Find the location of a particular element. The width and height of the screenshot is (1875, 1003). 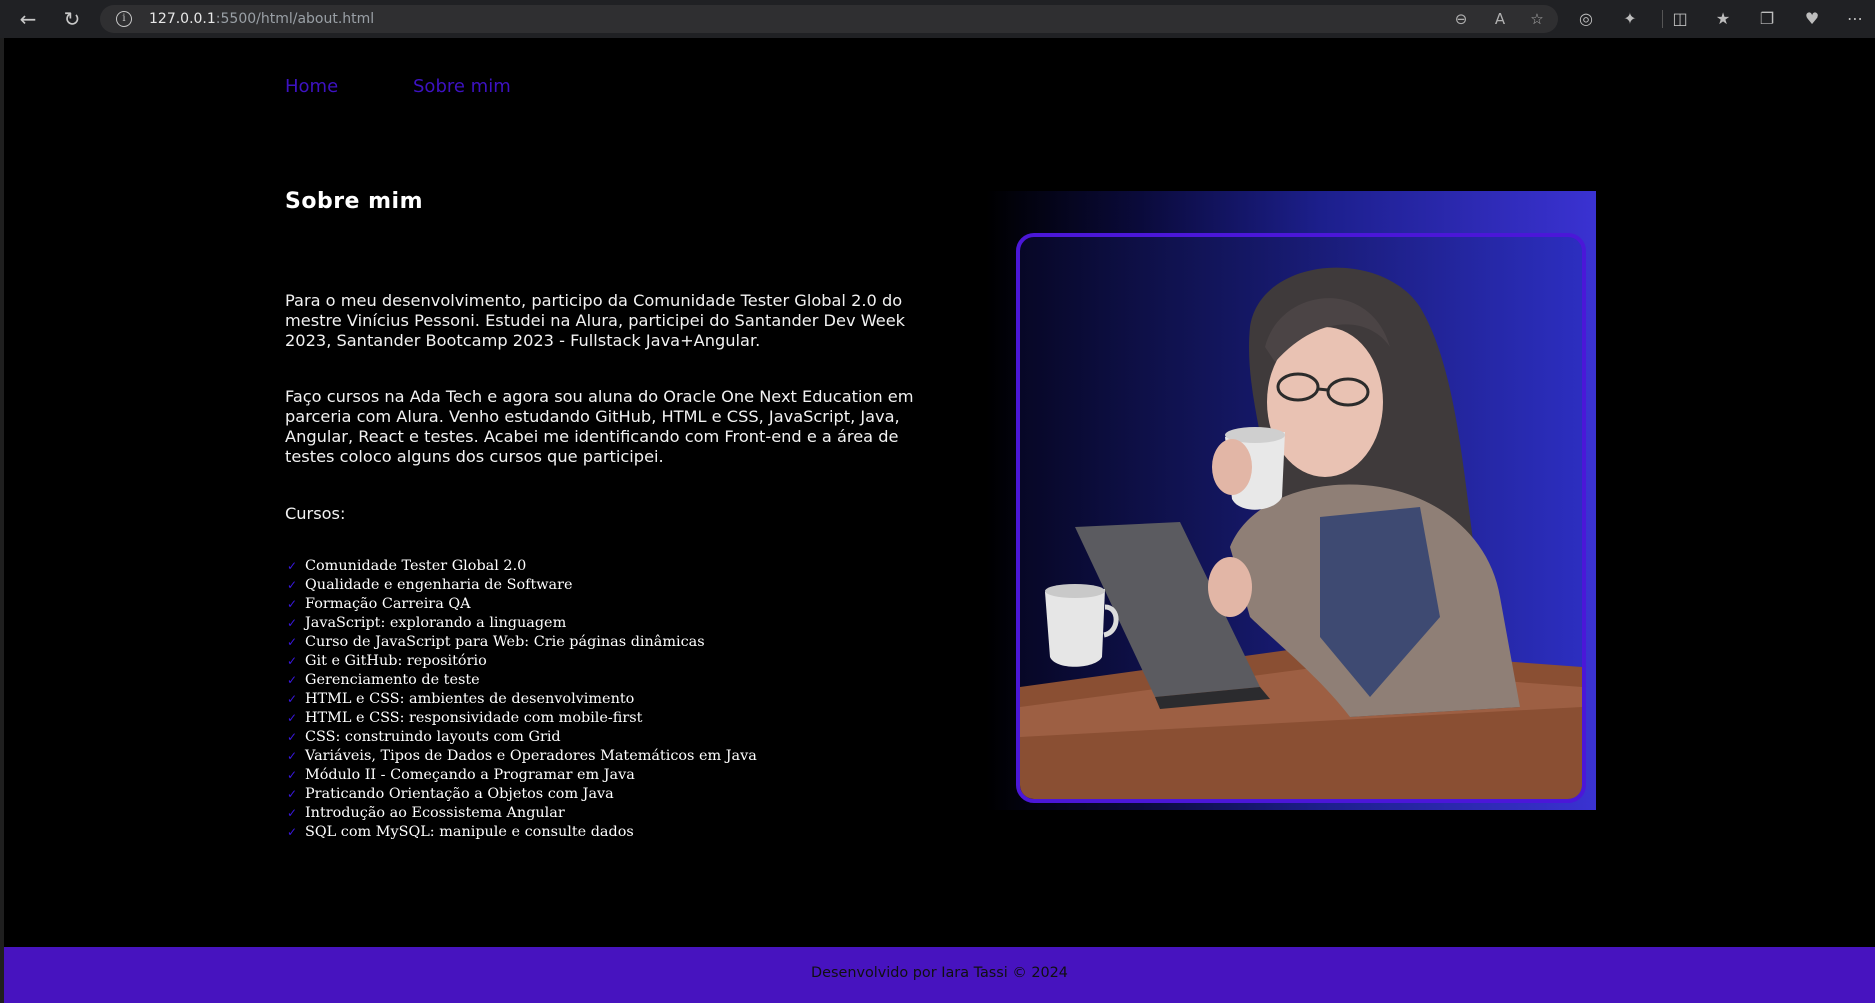

more-menu-icon: ⋯ is located at coordinates (1855, 19).